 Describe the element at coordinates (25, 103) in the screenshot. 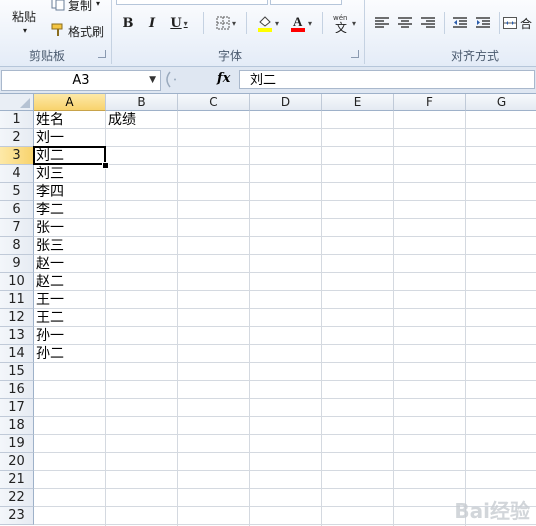

I see `select-all-triangle-icon` at that location.